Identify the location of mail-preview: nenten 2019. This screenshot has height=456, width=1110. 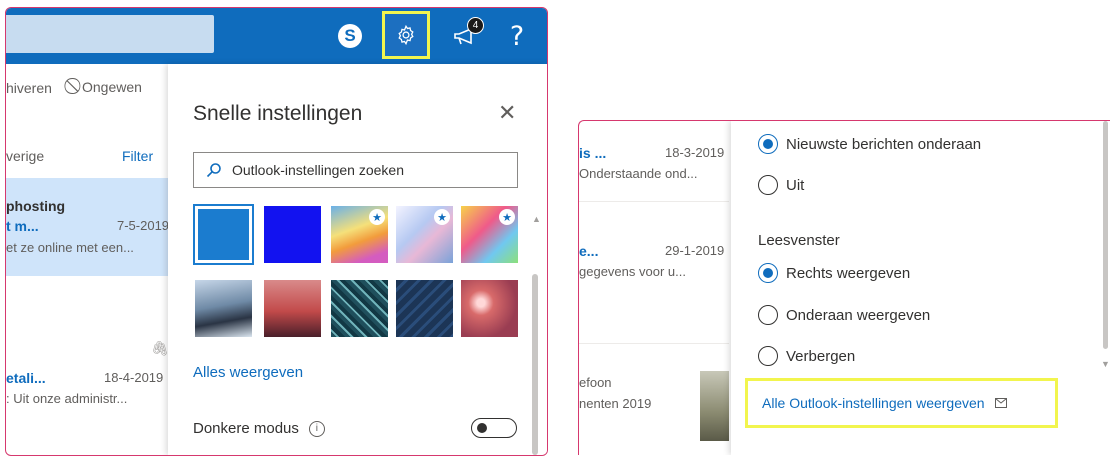
(615, 403).